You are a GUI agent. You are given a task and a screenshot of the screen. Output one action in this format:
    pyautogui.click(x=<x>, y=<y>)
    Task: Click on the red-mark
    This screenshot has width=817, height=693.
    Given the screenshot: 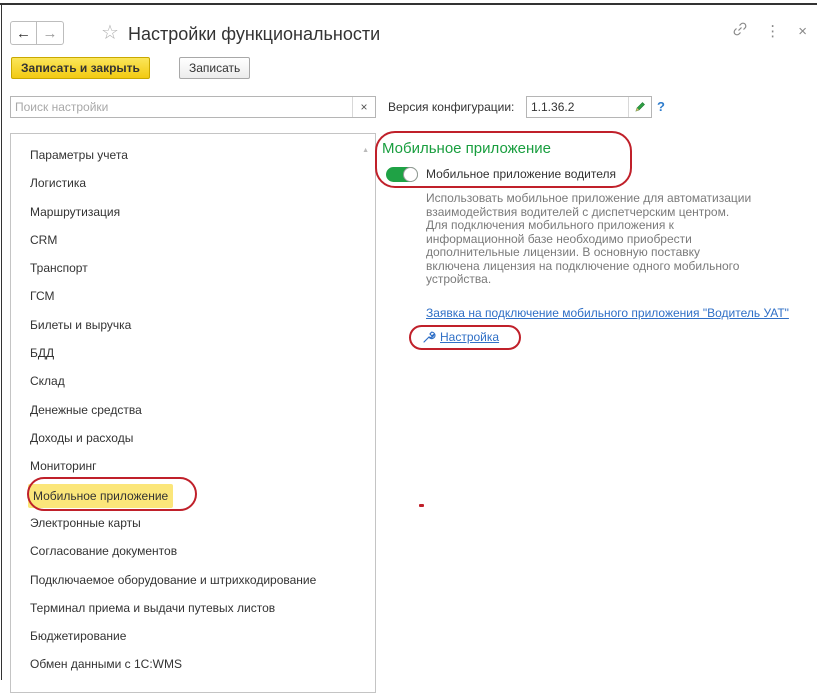 What is the action you would take?
    pyautogui.click(x=421, y=505)
    